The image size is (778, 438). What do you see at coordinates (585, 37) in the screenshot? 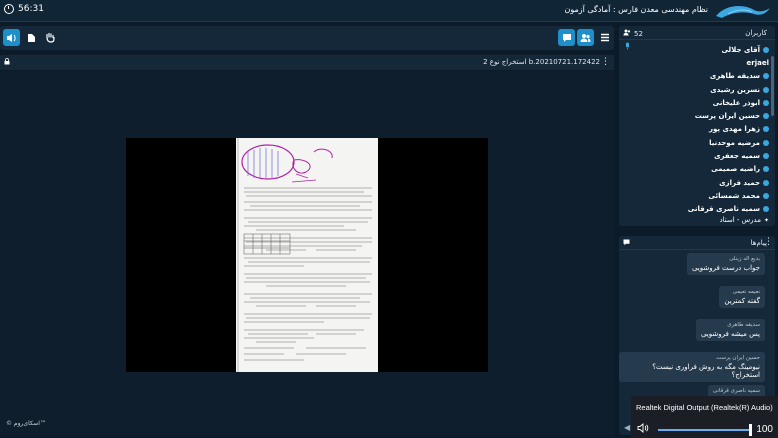
I see `users-icon` at bounding box center [585, 37].